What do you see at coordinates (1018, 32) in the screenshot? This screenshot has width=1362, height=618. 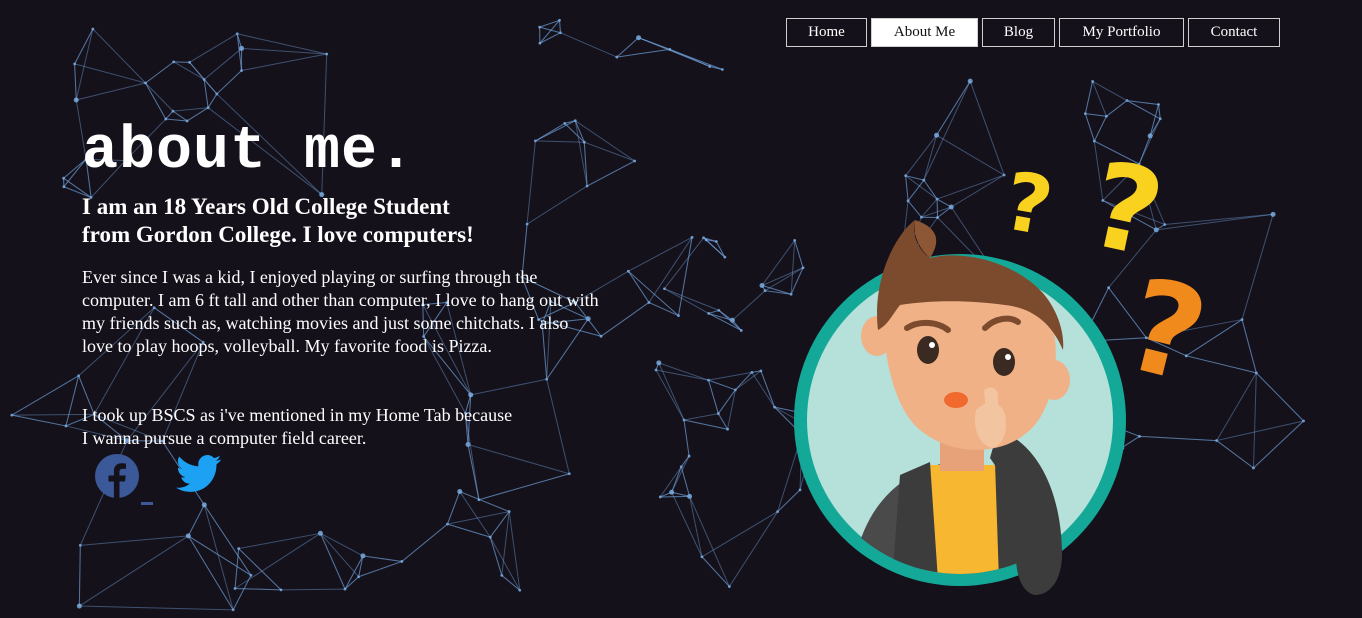 I see `nav-blog: Blog` at bounding box center [1018, 32].